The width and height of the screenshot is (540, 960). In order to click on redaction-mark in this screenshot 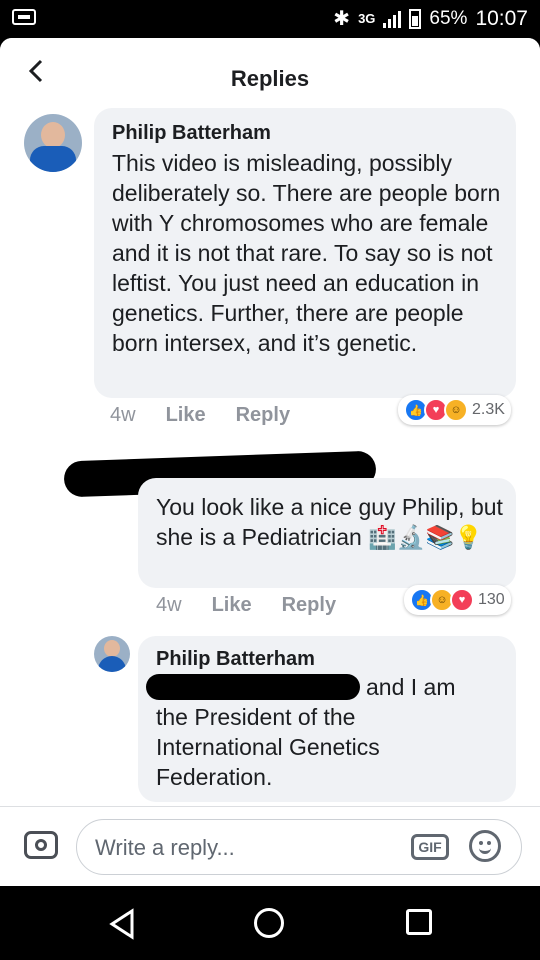, I will do `click(253, 687)`.